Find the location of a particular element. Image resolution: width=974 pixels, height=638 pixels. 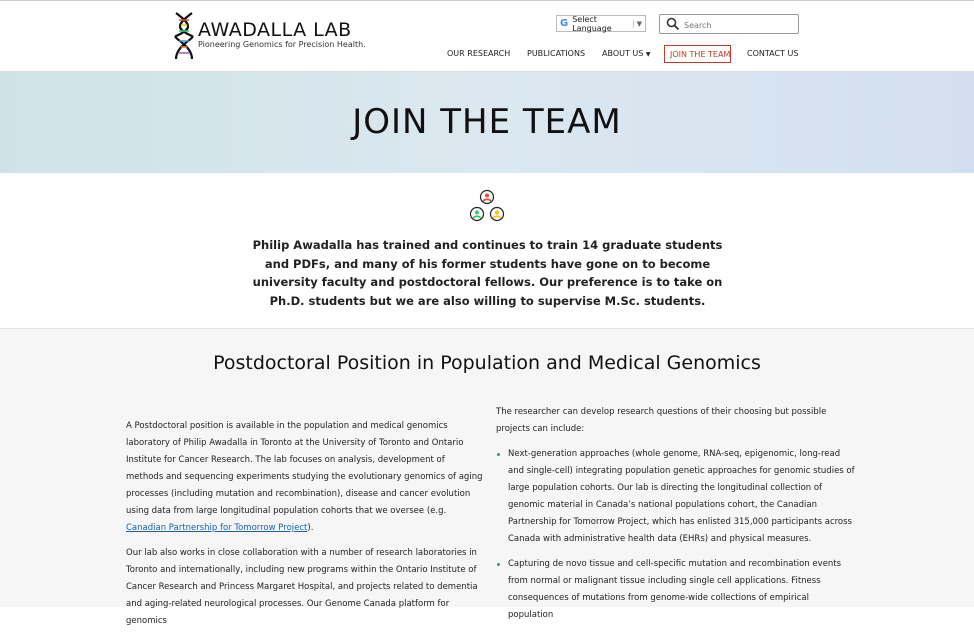

dropdown-arrow-icon: ▼ is located at coordinates (637, 23).